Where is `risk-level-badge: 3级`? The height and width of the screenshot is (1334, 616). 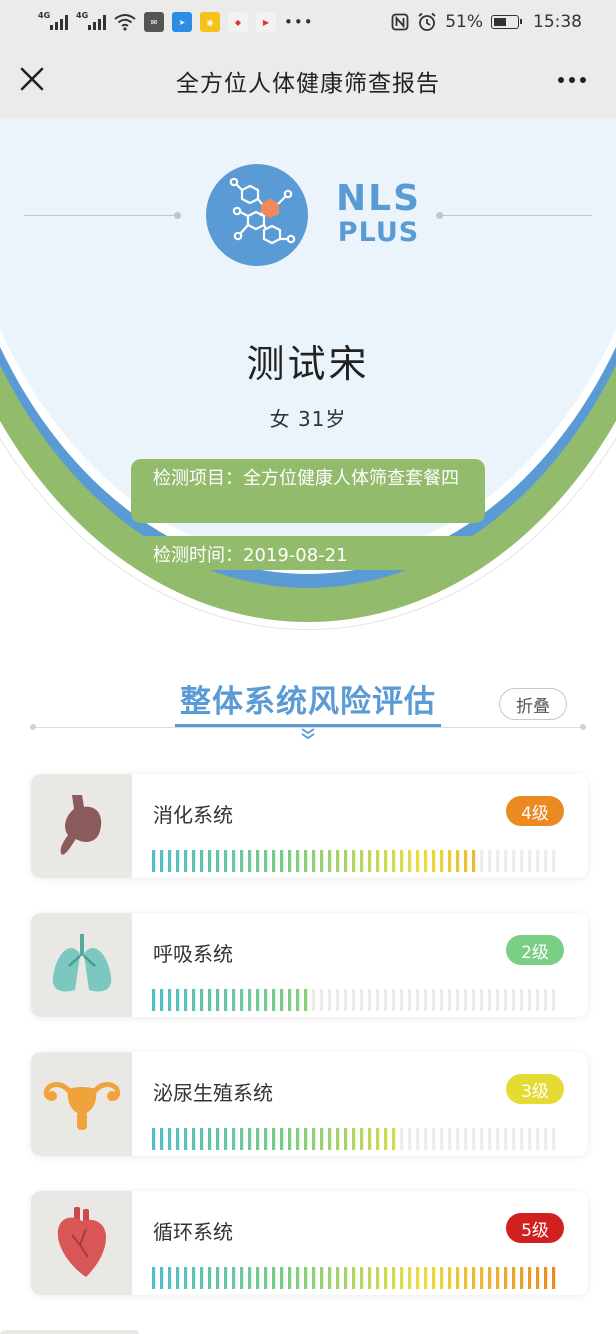 risk-level-badge: 3级 is located at coordinates (535, 1089).